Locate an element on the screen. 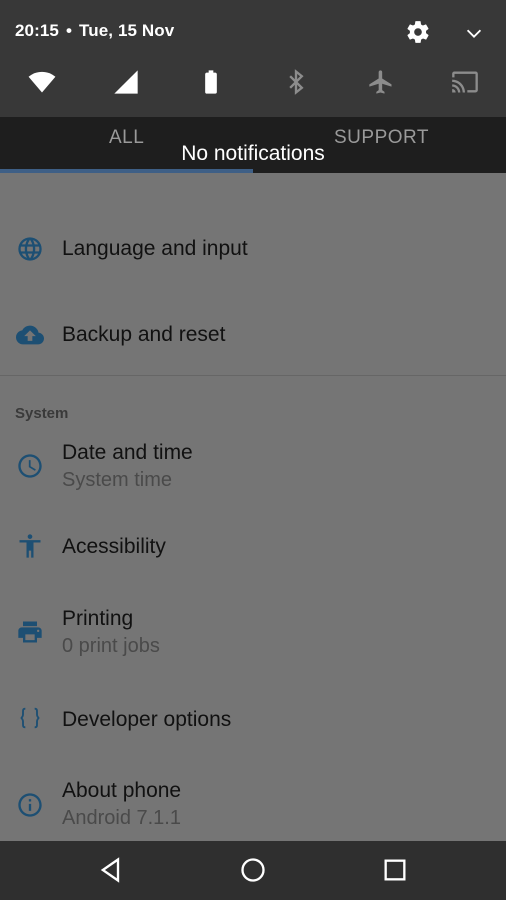 This screenshot has width=506, height=900. quick-settings-row is located at coordinates (253, 89).